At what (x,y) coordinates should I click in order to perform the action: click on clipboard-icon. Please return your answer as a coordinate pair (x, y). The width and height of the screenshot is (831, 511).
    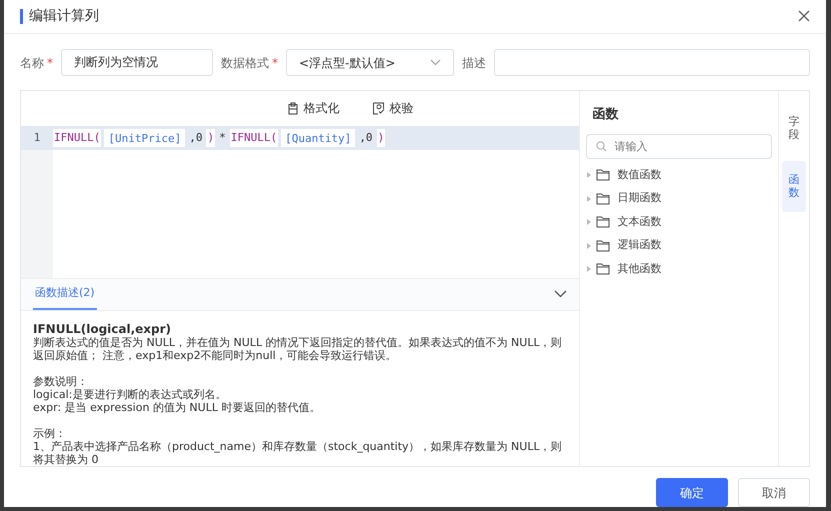
    Looking at the image, I should click on (292, 108).